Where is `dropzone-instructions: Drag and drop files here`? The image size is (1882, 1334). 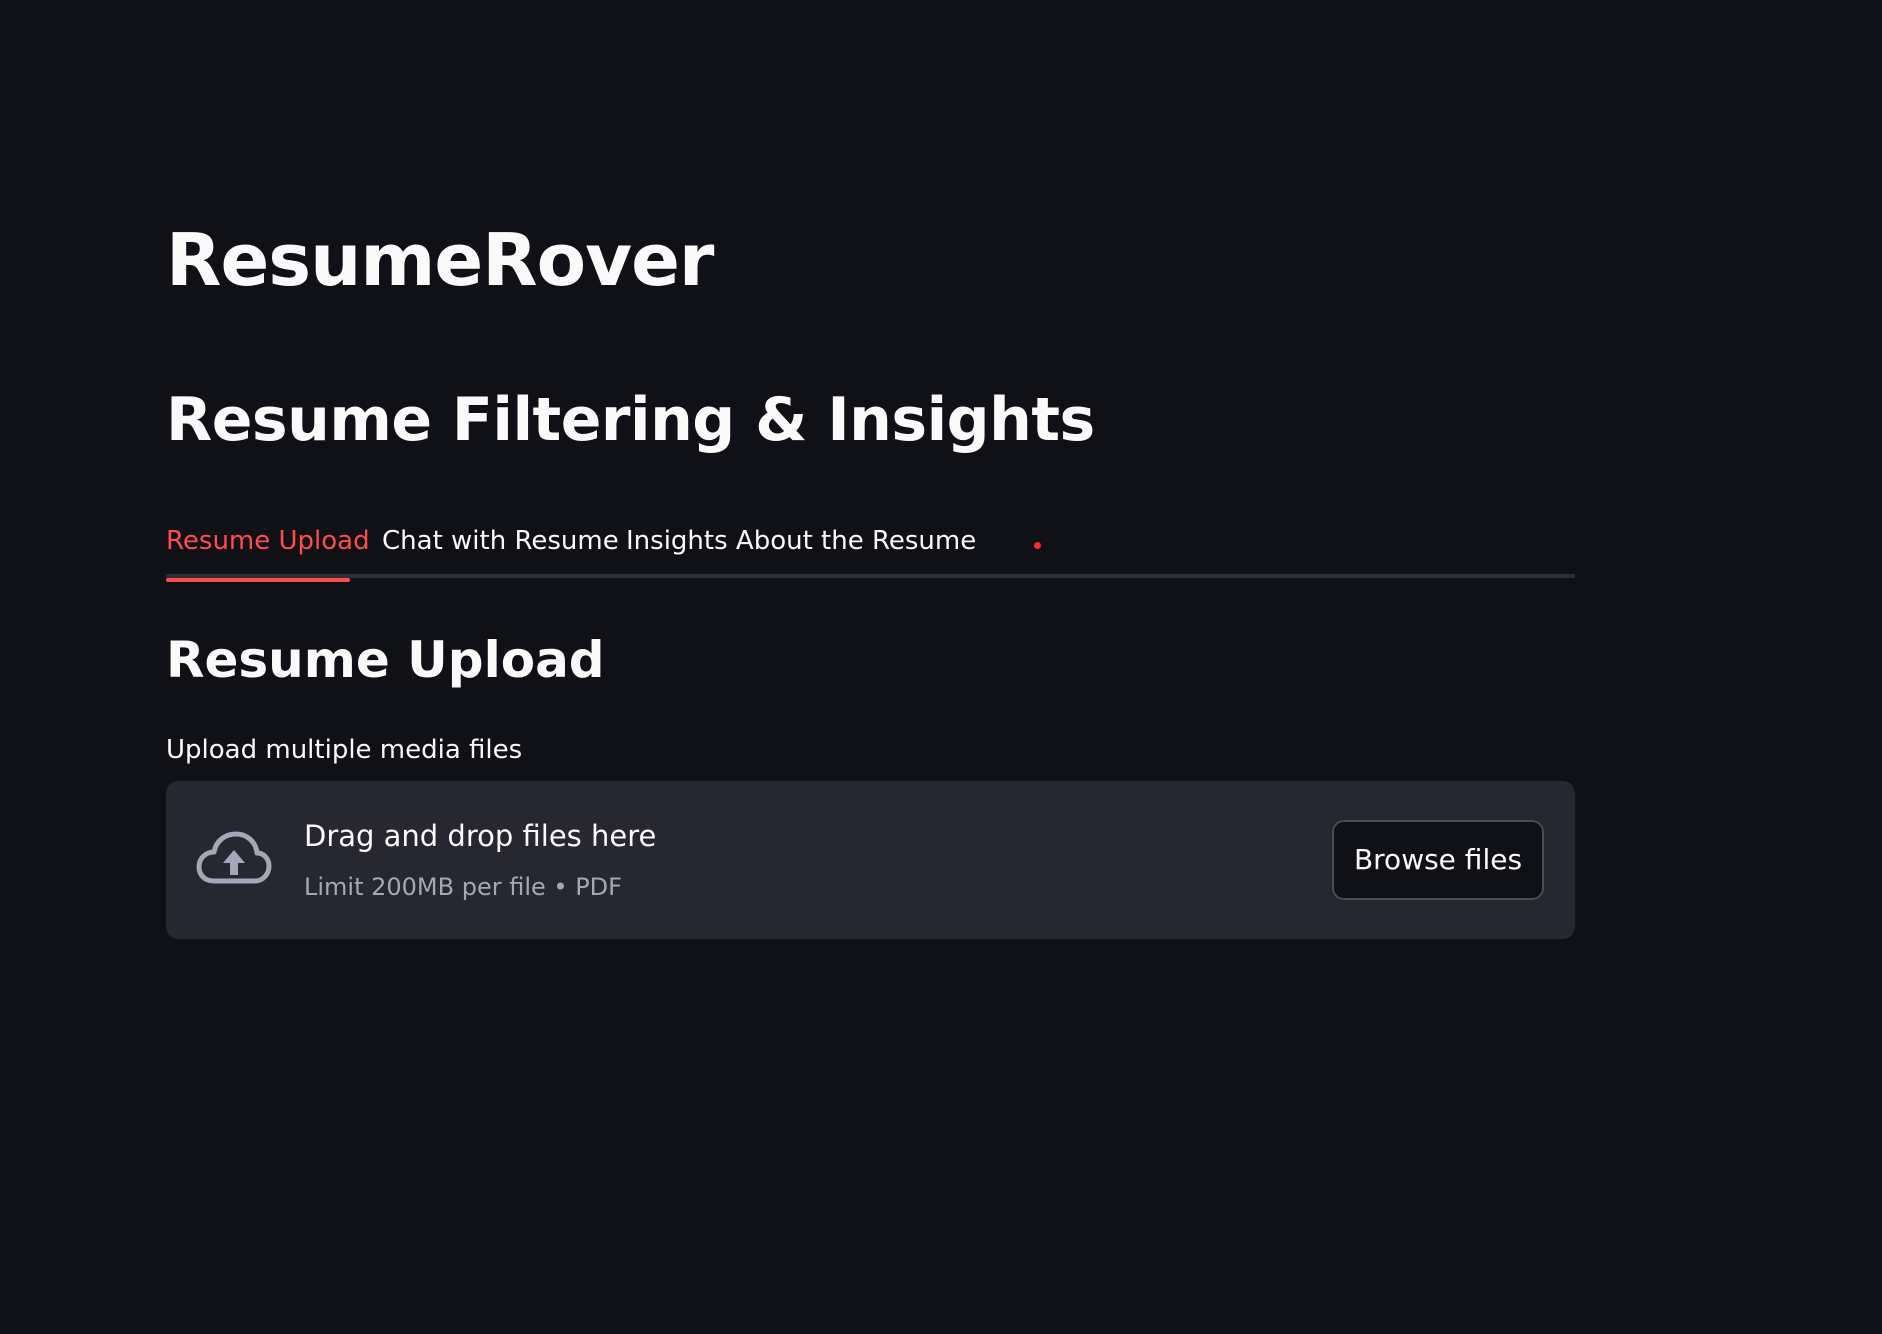
dropzone-instructions: Drag and drop files here is located at coordinates (480, 836).